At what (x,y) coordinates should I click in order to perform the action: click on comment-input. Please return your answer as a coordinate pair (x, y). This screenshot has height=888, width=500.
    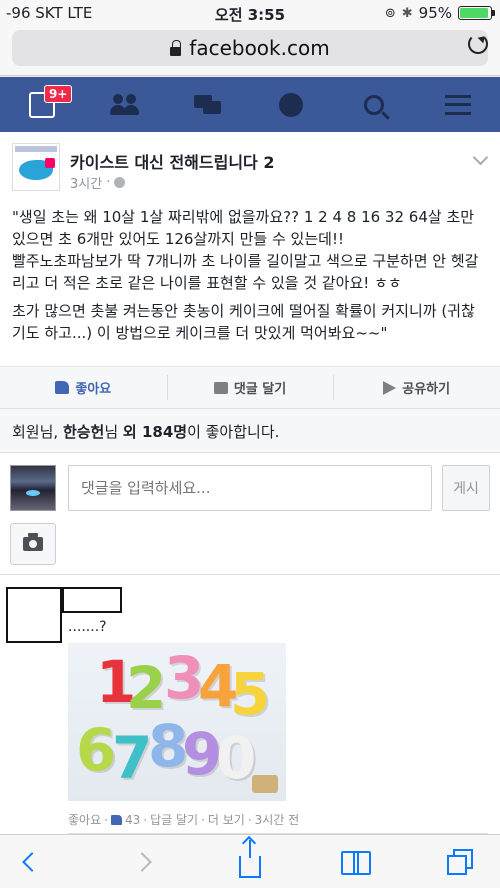
    Looking at the image, I should click on (250, 488).